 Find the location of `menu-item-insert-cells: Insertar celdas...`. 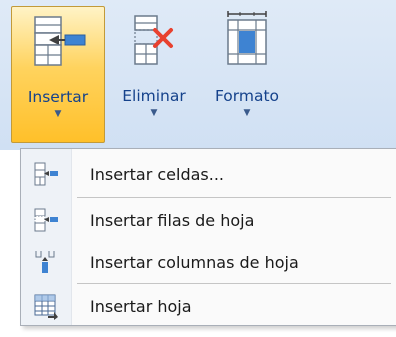

menu-item-insert-cells: Insertar celdas... is located at coordinates (208, 174).